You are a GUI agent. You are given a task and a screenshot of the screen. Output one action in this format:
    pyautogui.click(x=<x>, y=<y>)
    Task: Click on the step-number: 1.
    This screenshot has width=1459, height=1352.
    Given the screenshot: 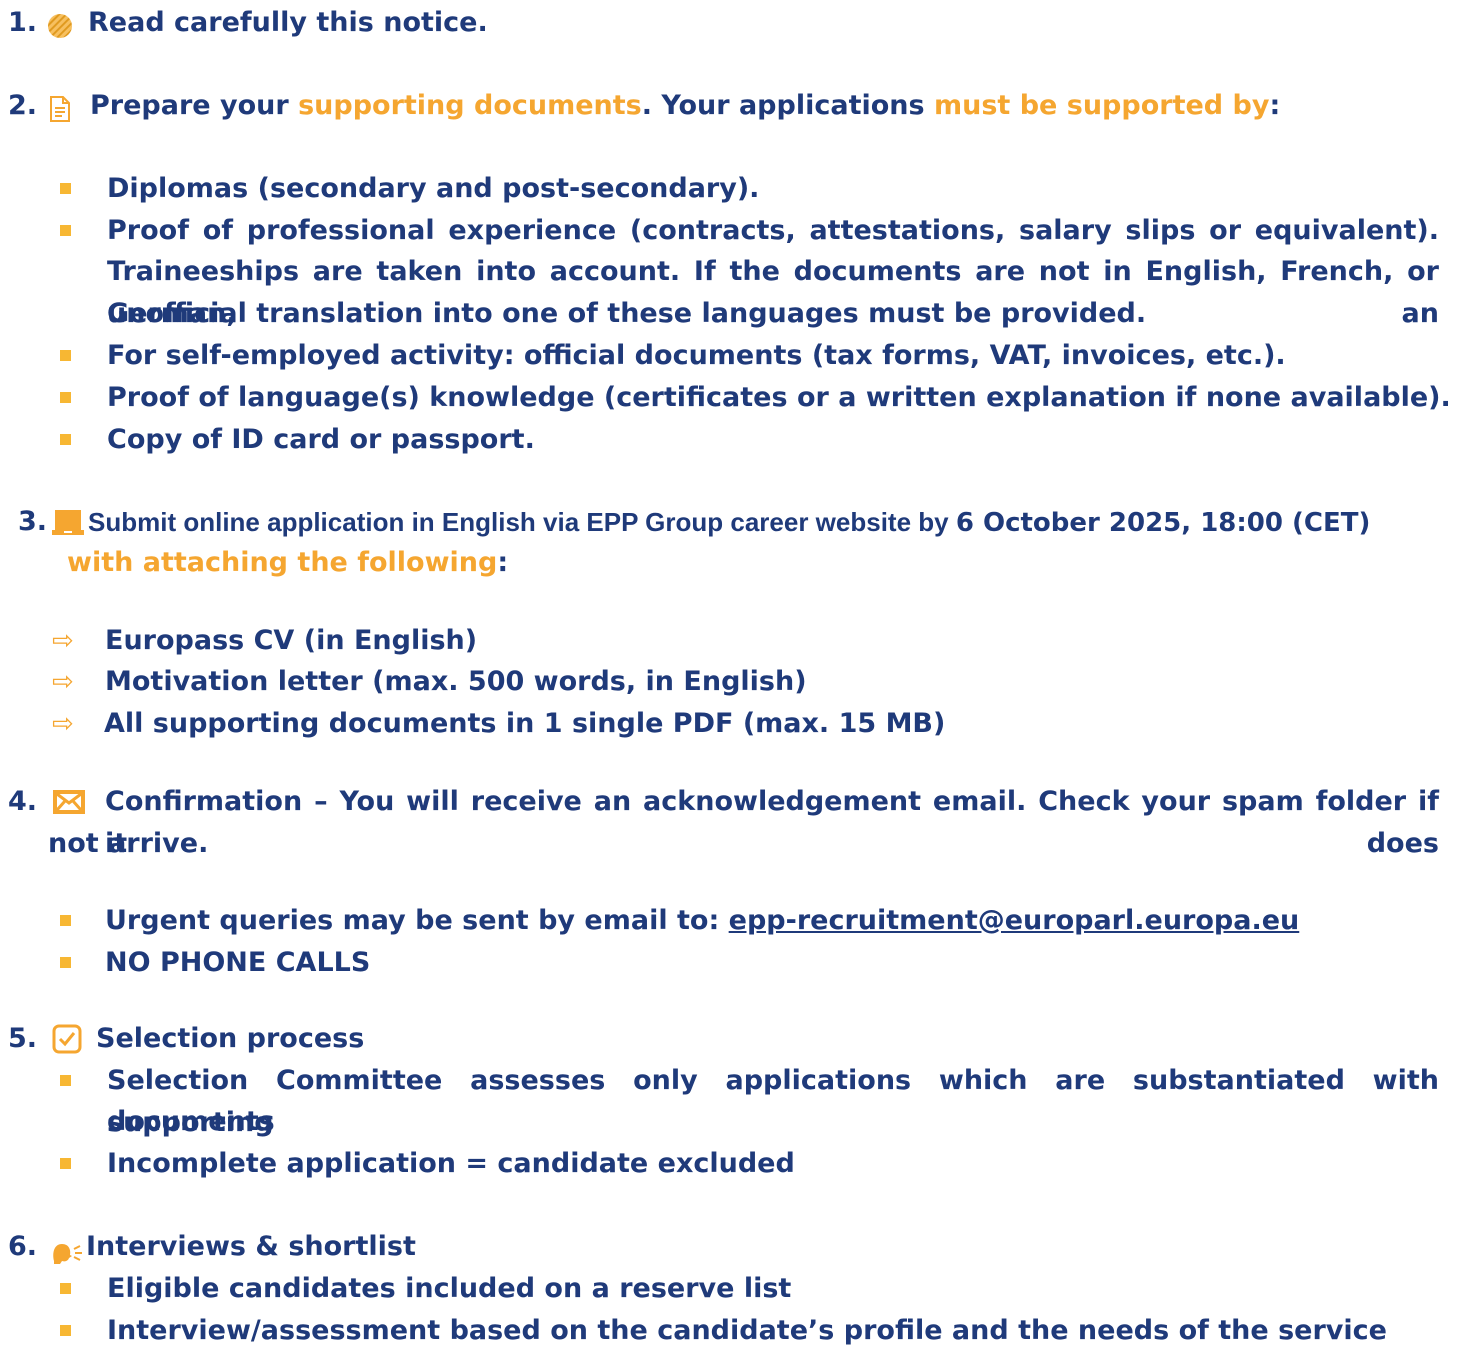 What is the action you would take?
    pyautogui.click(x=23, y=22)
    